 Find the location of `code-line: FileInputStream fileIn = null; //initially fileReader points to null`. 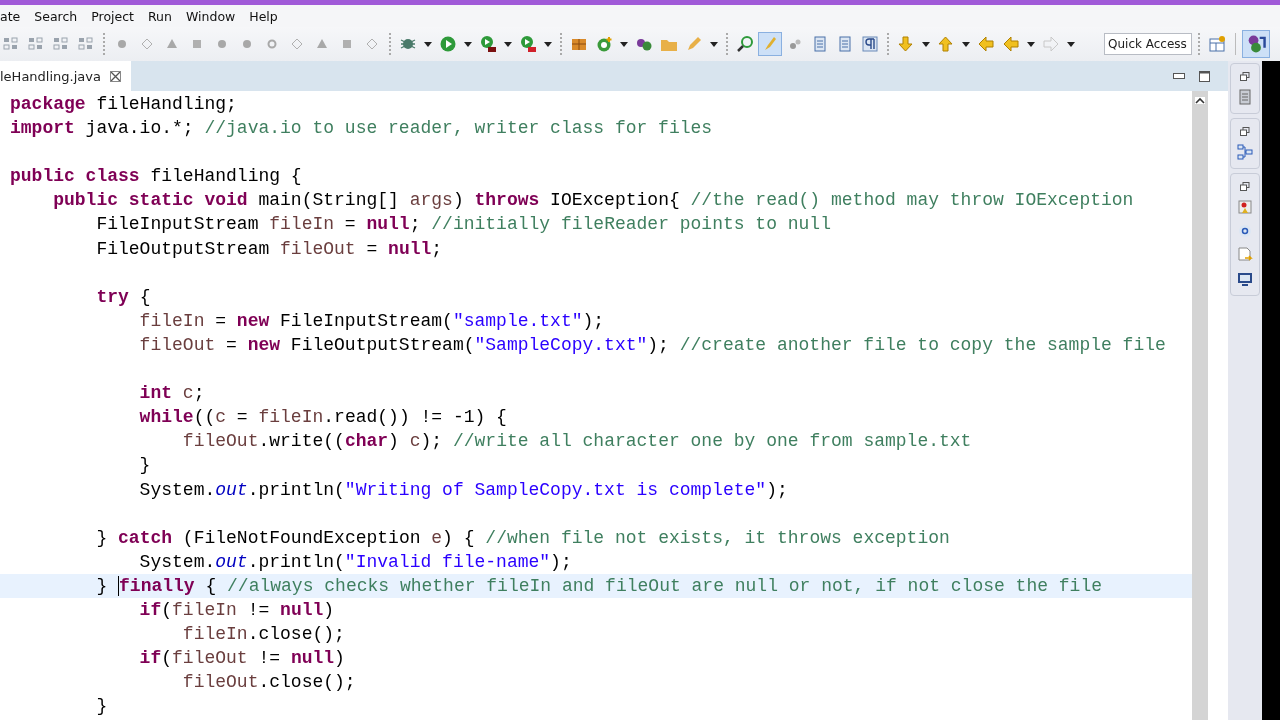

code-line: FileInputStream fileIn = null; //initially fileReader points to null is located at coordinates (463, 225).